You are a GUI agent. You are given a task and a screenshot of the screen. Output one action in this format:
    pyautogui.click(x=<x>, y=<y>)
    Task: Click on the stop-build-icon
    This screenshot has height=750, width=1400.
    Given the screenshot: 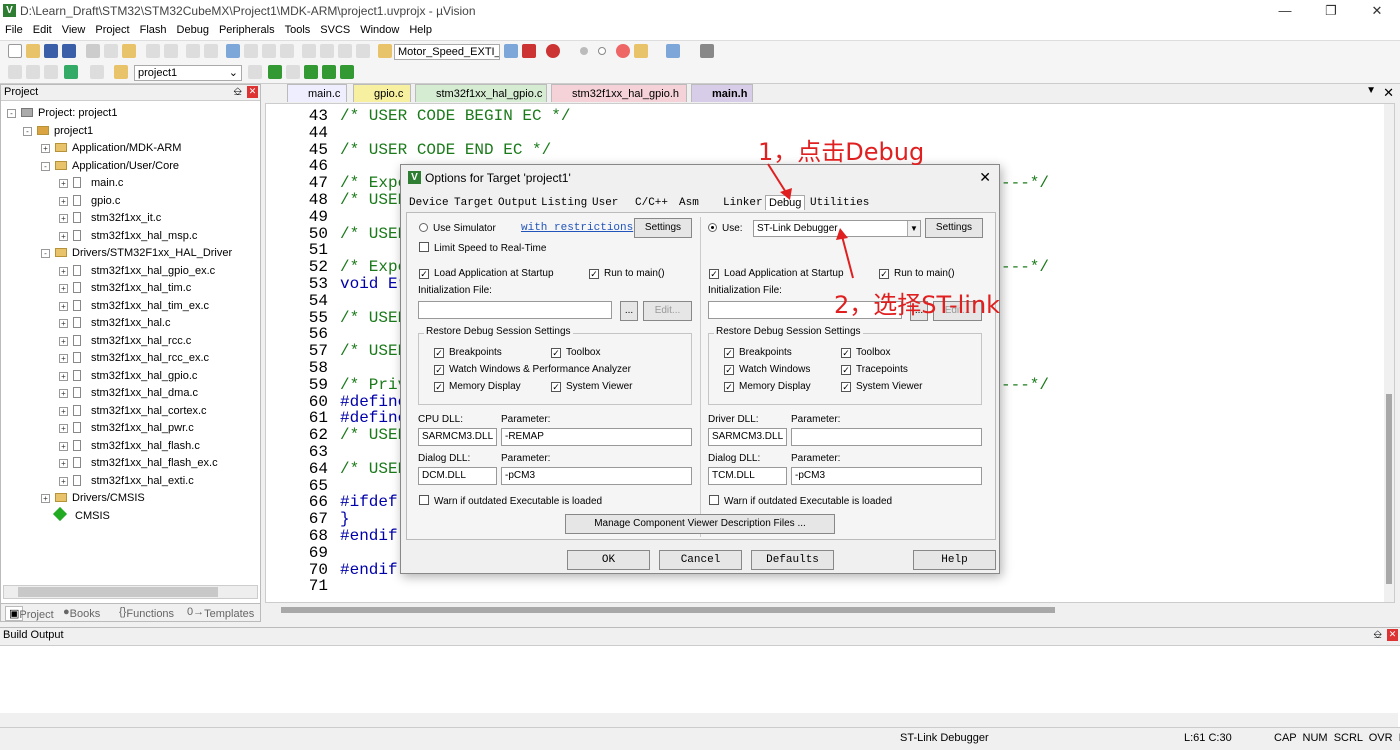 What is the action you would take?
    pyautogui.click(x=97, y=72)
    